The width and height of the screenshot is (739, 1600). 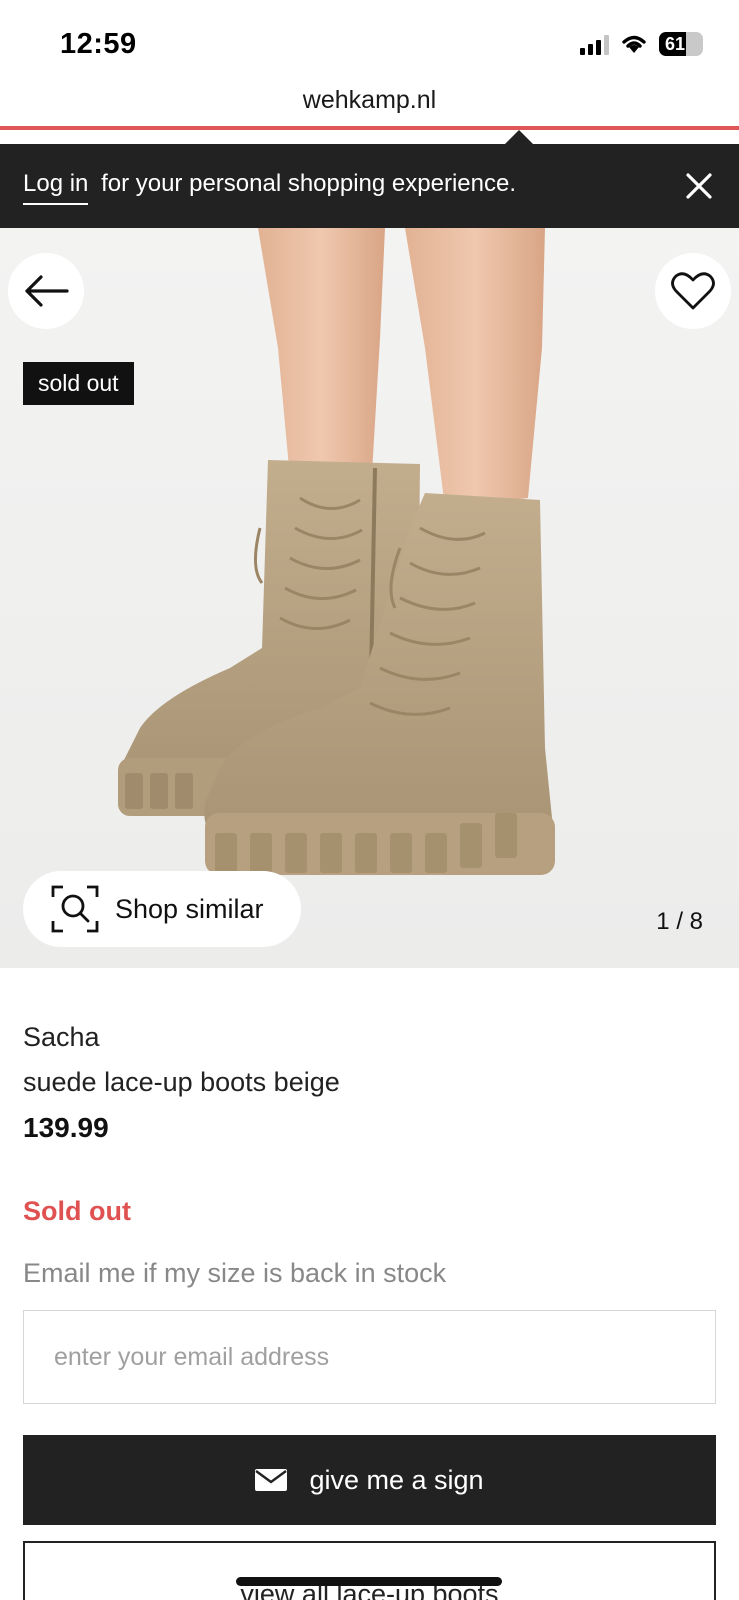 What do you see at coordinates (369, 40) in the screenshot?
I see `status-bar: 12:59 61` at bounding box center [369, 40].